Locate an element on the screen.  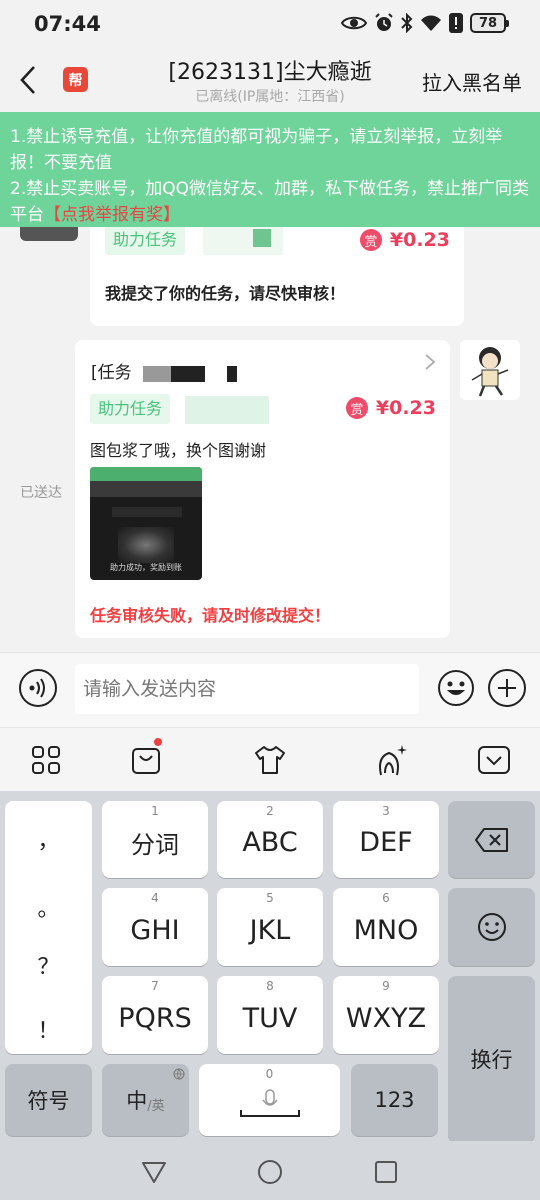
key-number: 4 is located at coordinates (155, 898).